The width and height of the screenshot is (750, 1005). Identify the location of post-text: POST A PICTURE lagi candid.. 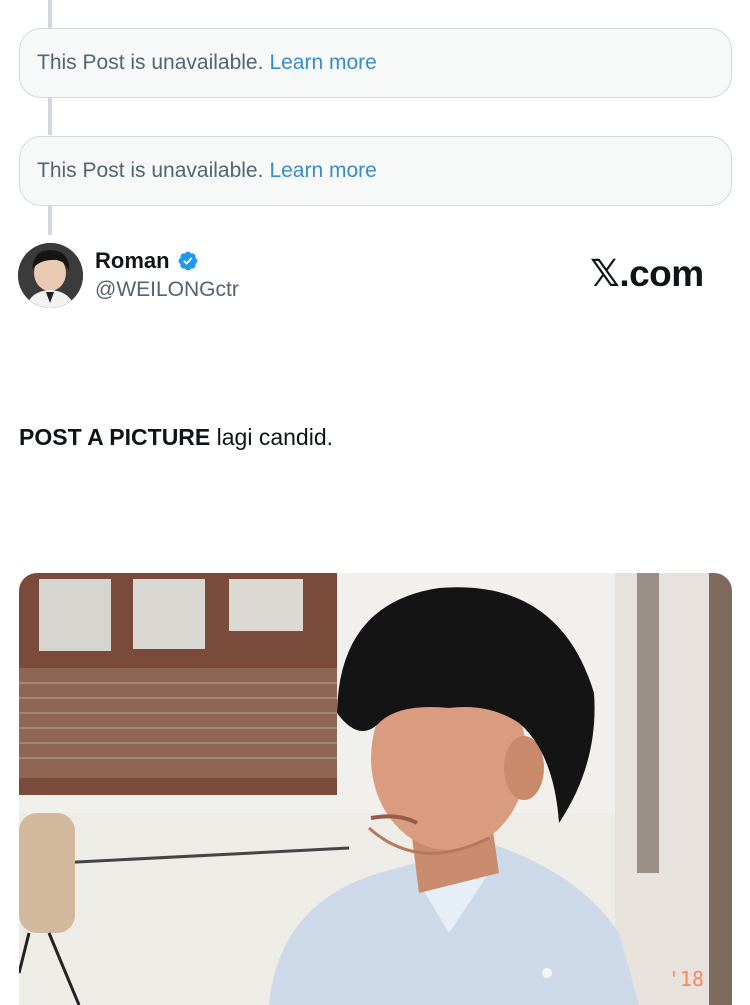
(176, 437).